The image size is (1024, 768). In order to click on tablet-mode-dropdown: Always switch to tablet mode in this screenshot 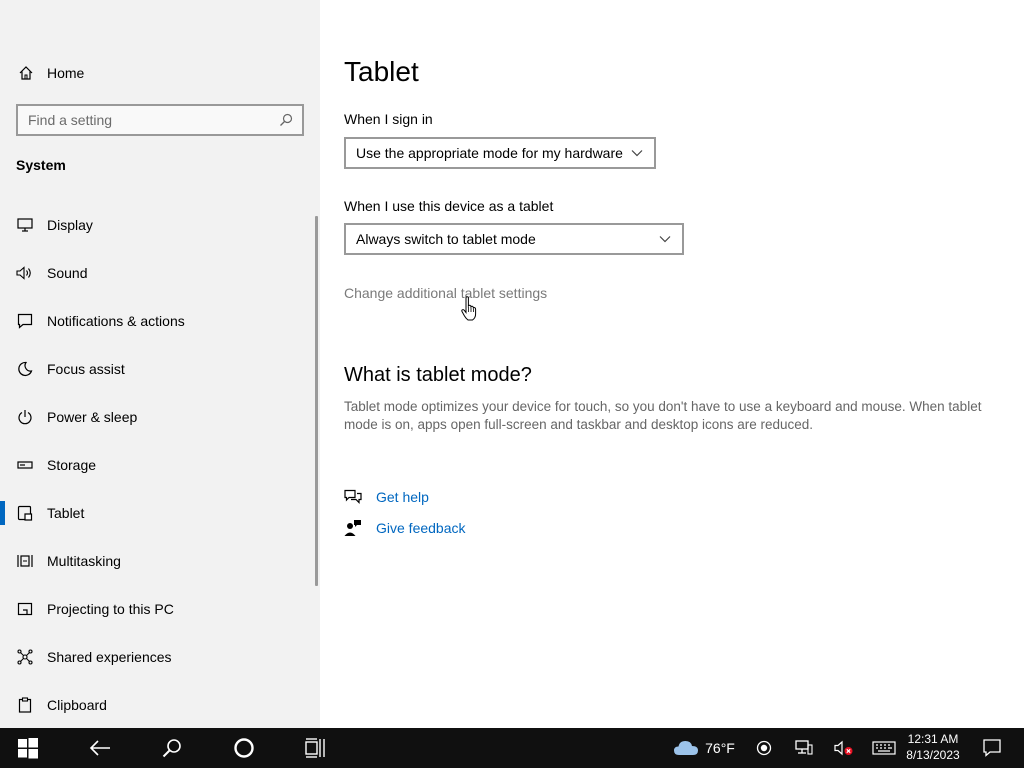, I will do `click(514, 239)`.